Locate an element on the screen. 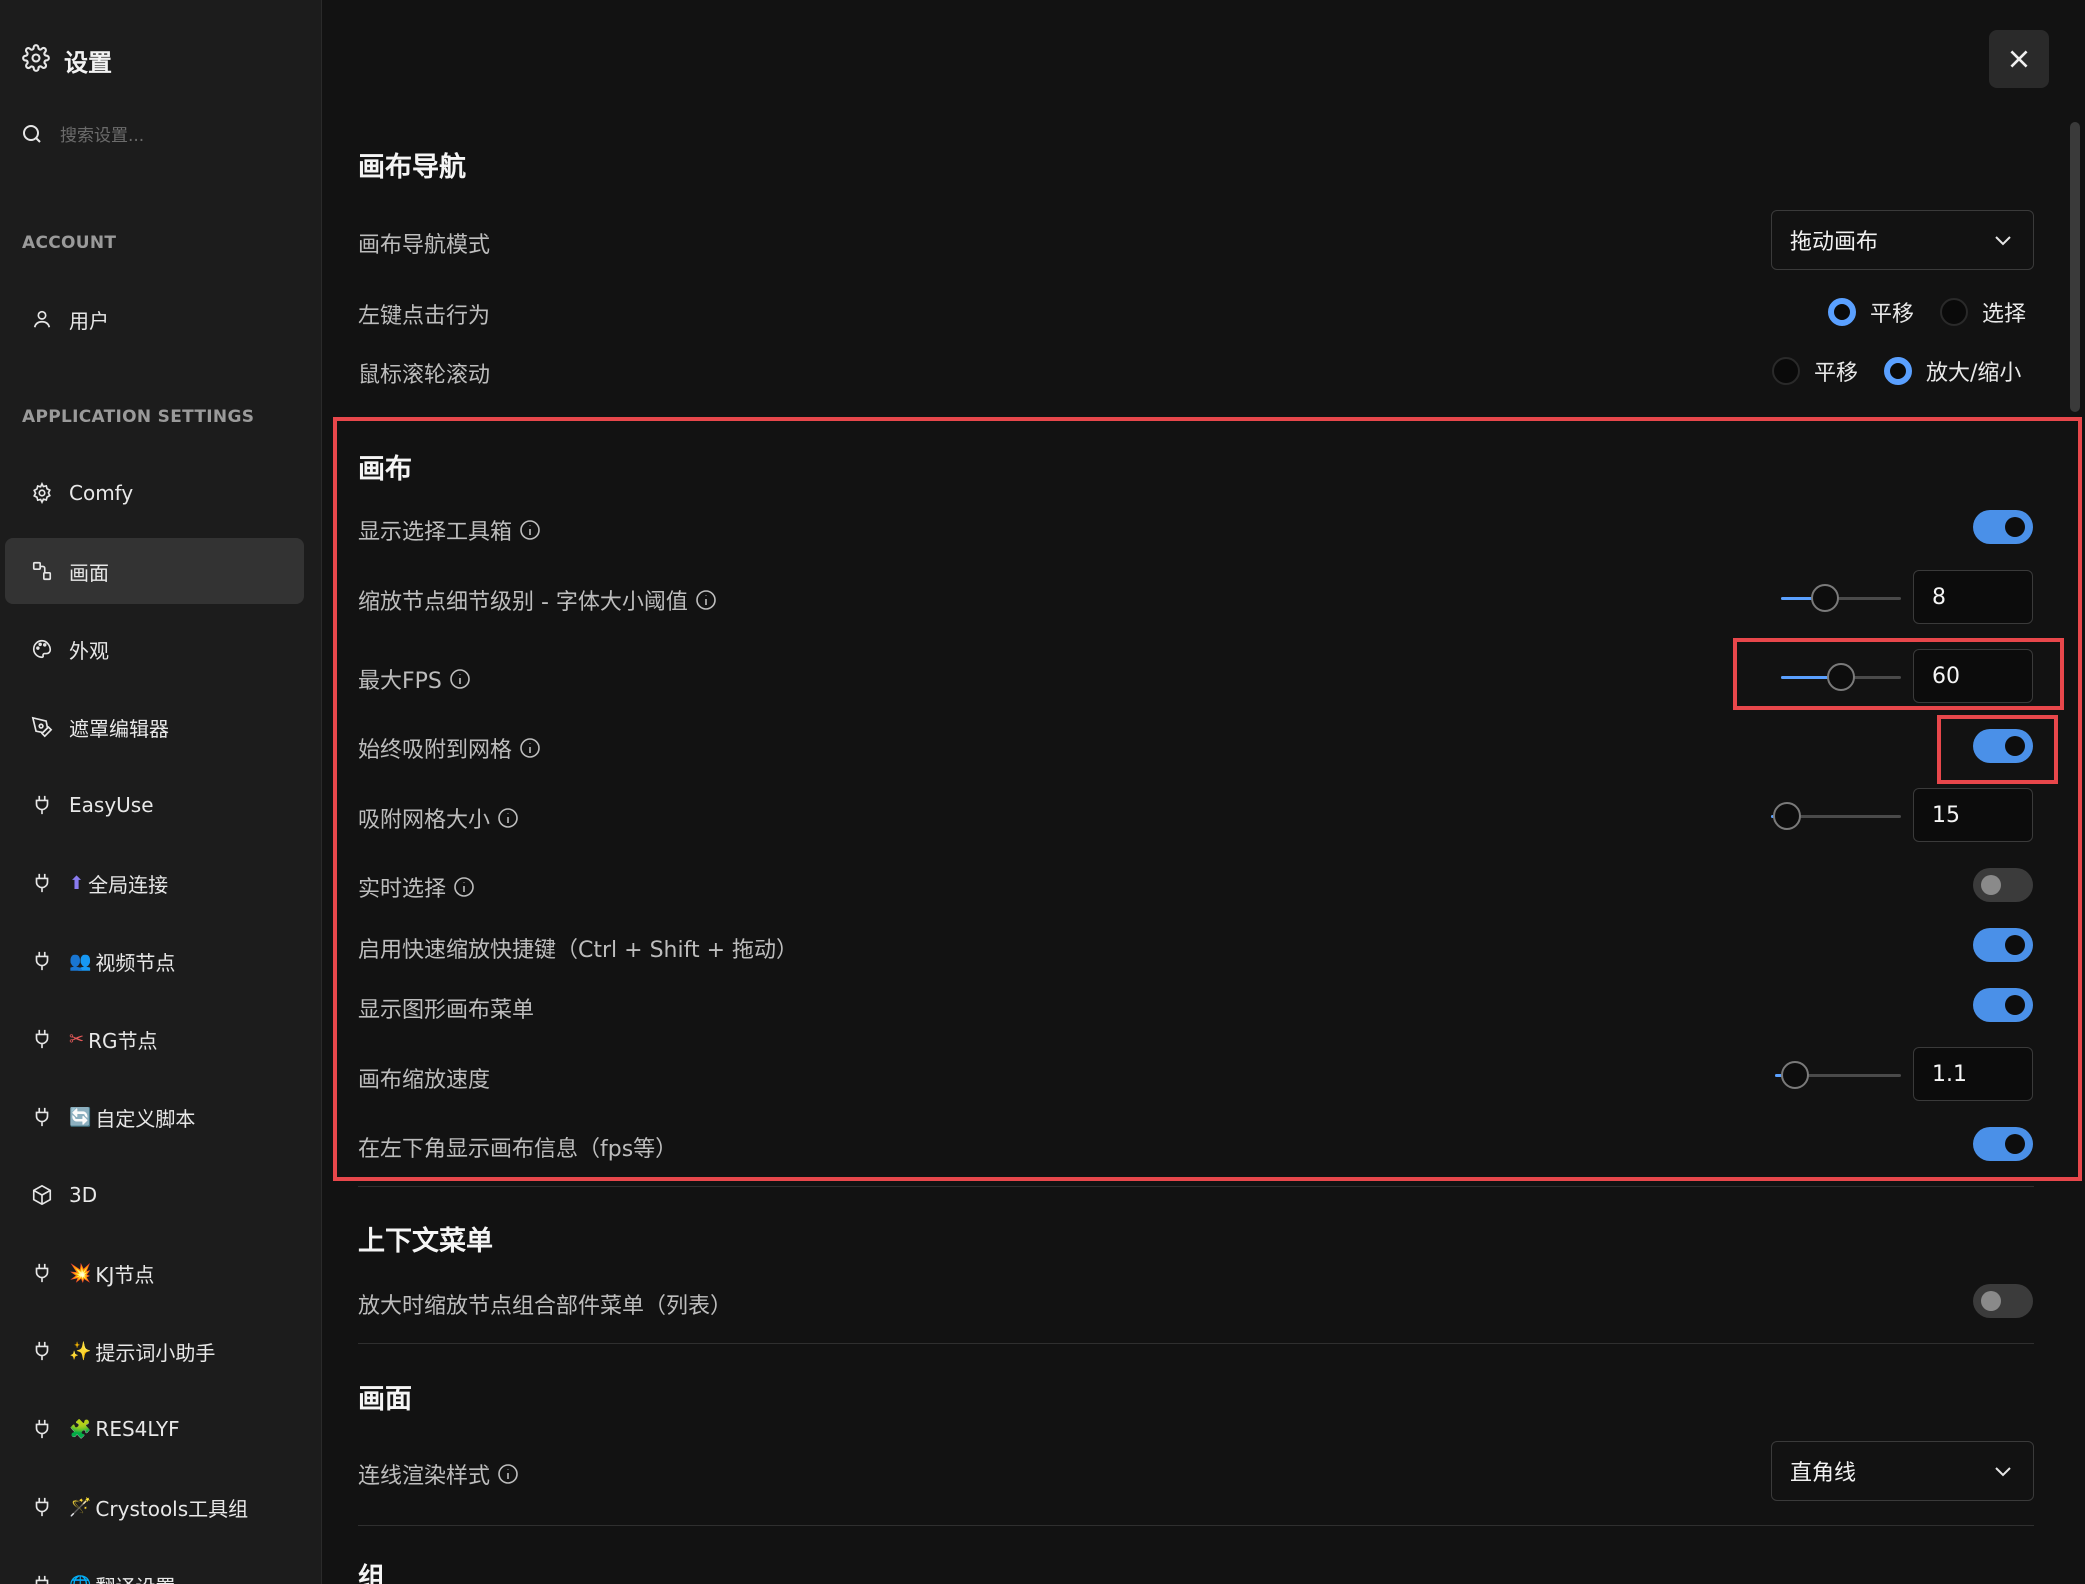 The height and width of the screenshot is (1584, 2085). sidebar-item-3d: 3D is located at coordinates (154, 1195).